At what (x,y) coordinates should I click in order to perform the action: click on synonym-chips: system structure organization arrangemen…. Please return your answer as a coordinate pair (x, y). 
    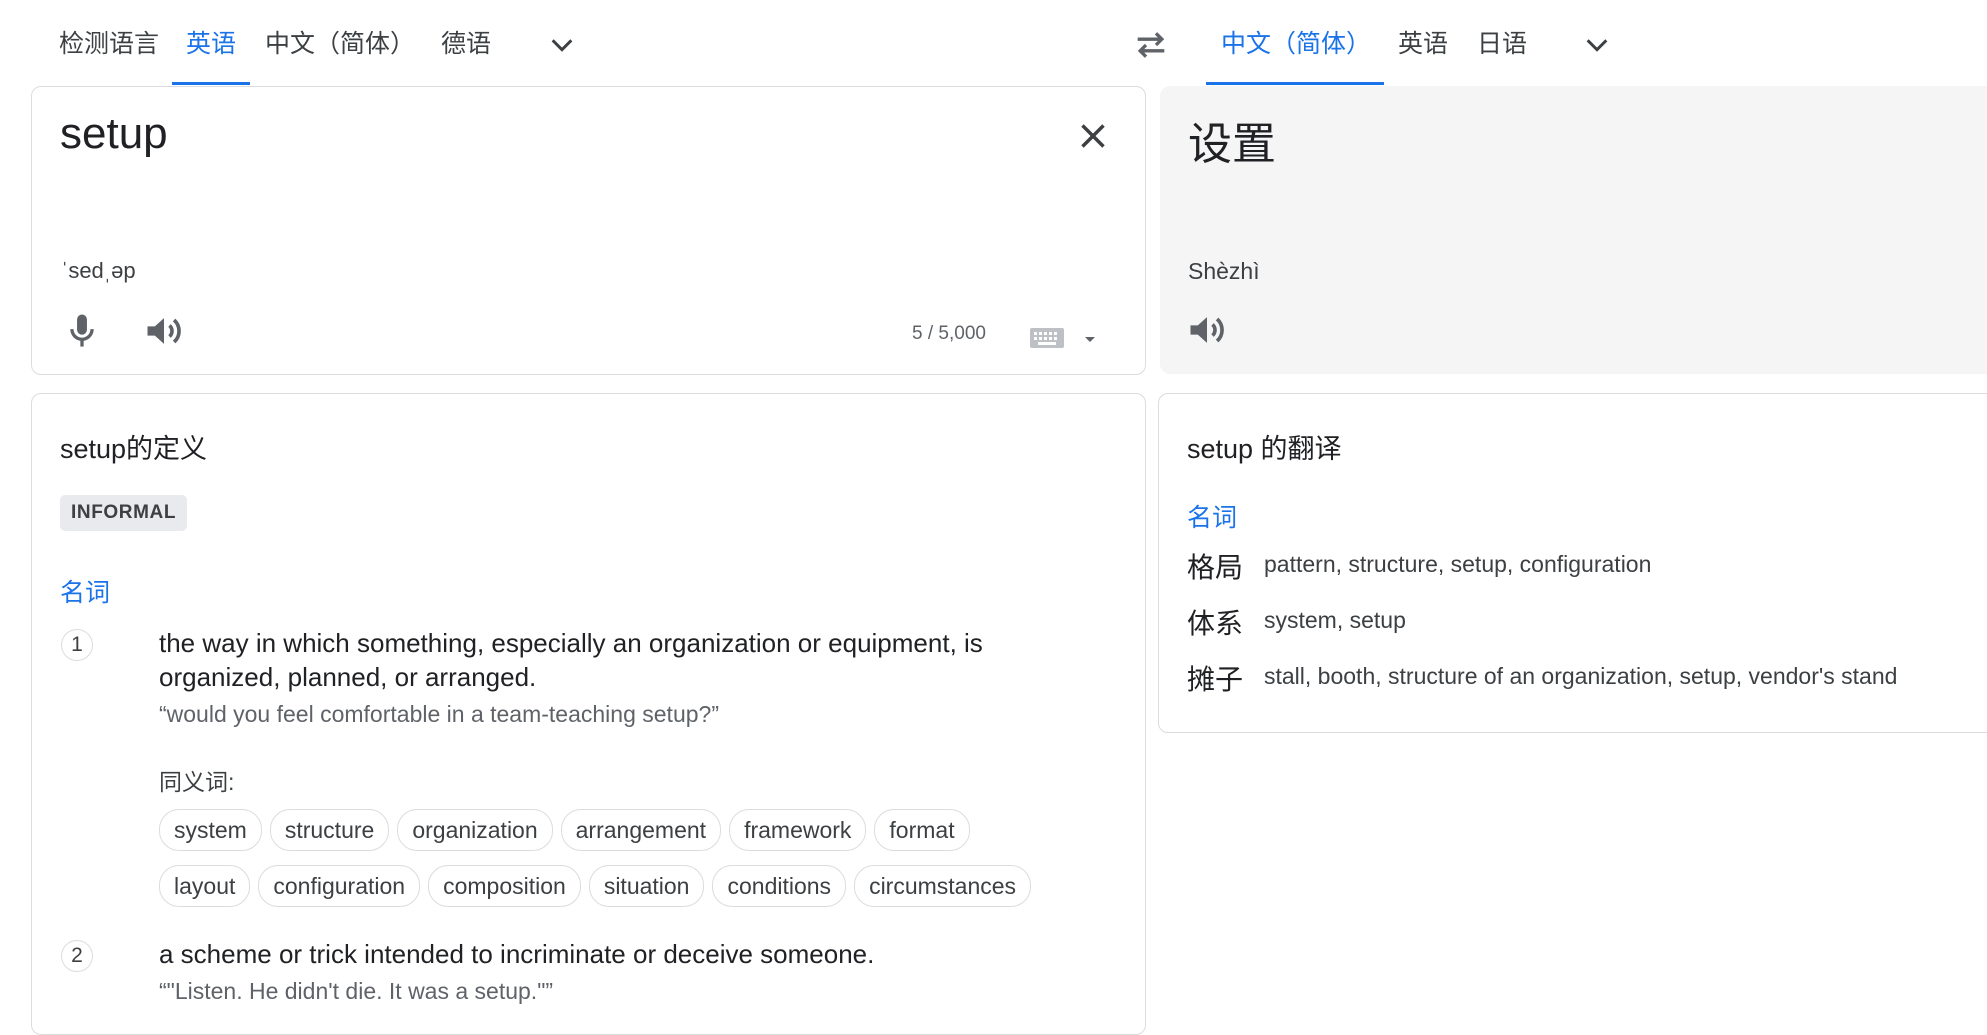
    Looking at the image, I should click on (644, 865).